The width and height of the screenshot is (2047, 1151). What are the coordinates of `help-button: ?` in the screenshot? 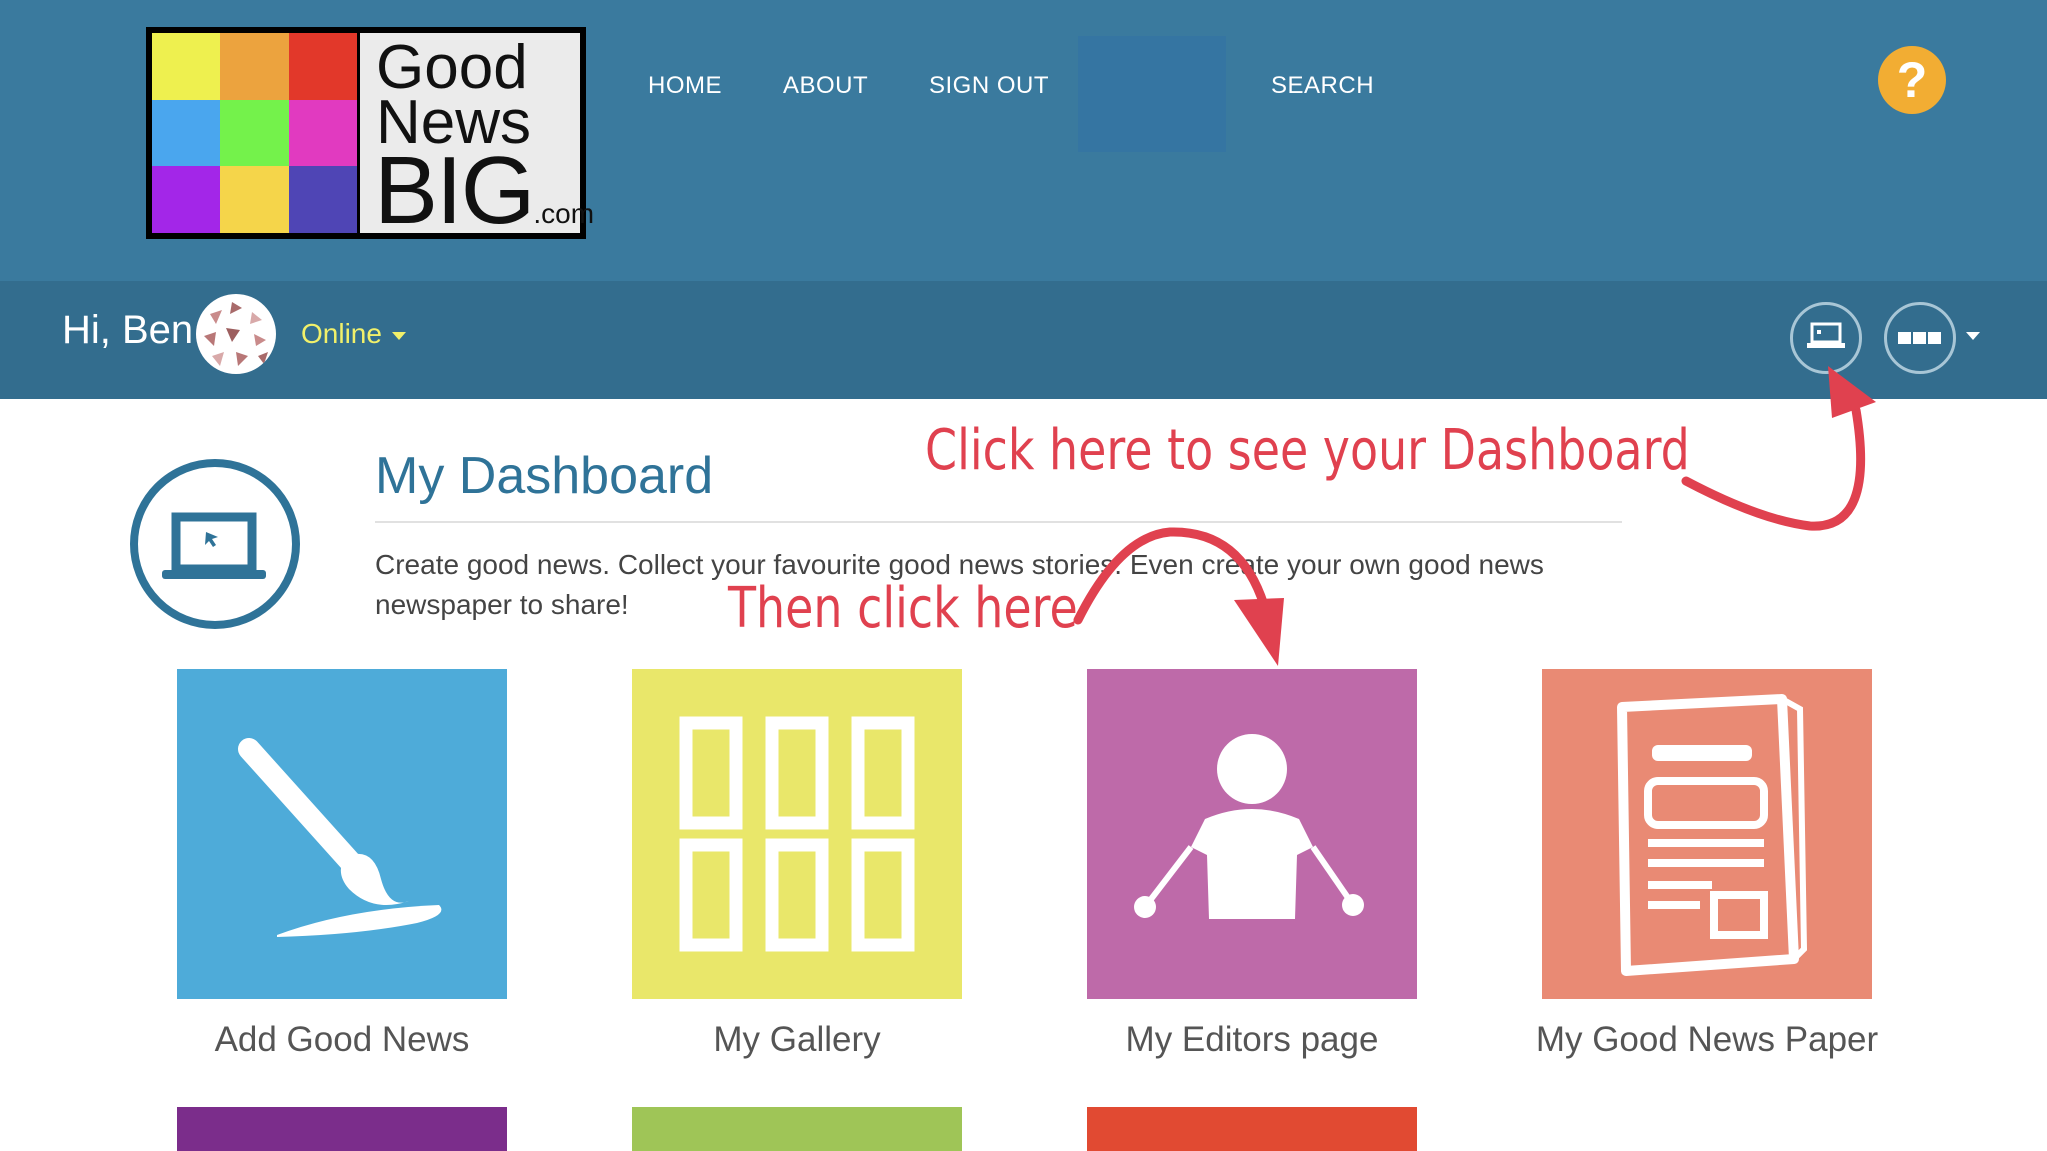 It's located at (1912, 80).